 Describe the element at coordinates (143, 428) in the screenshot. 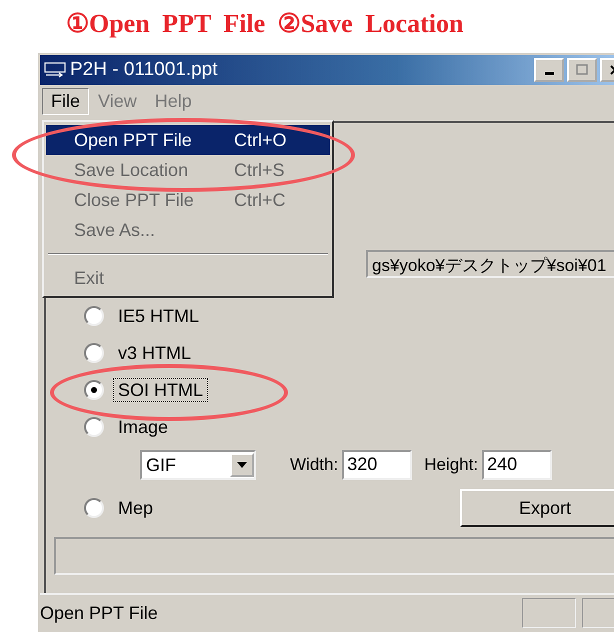

I see `radio-label: Image` at that location.